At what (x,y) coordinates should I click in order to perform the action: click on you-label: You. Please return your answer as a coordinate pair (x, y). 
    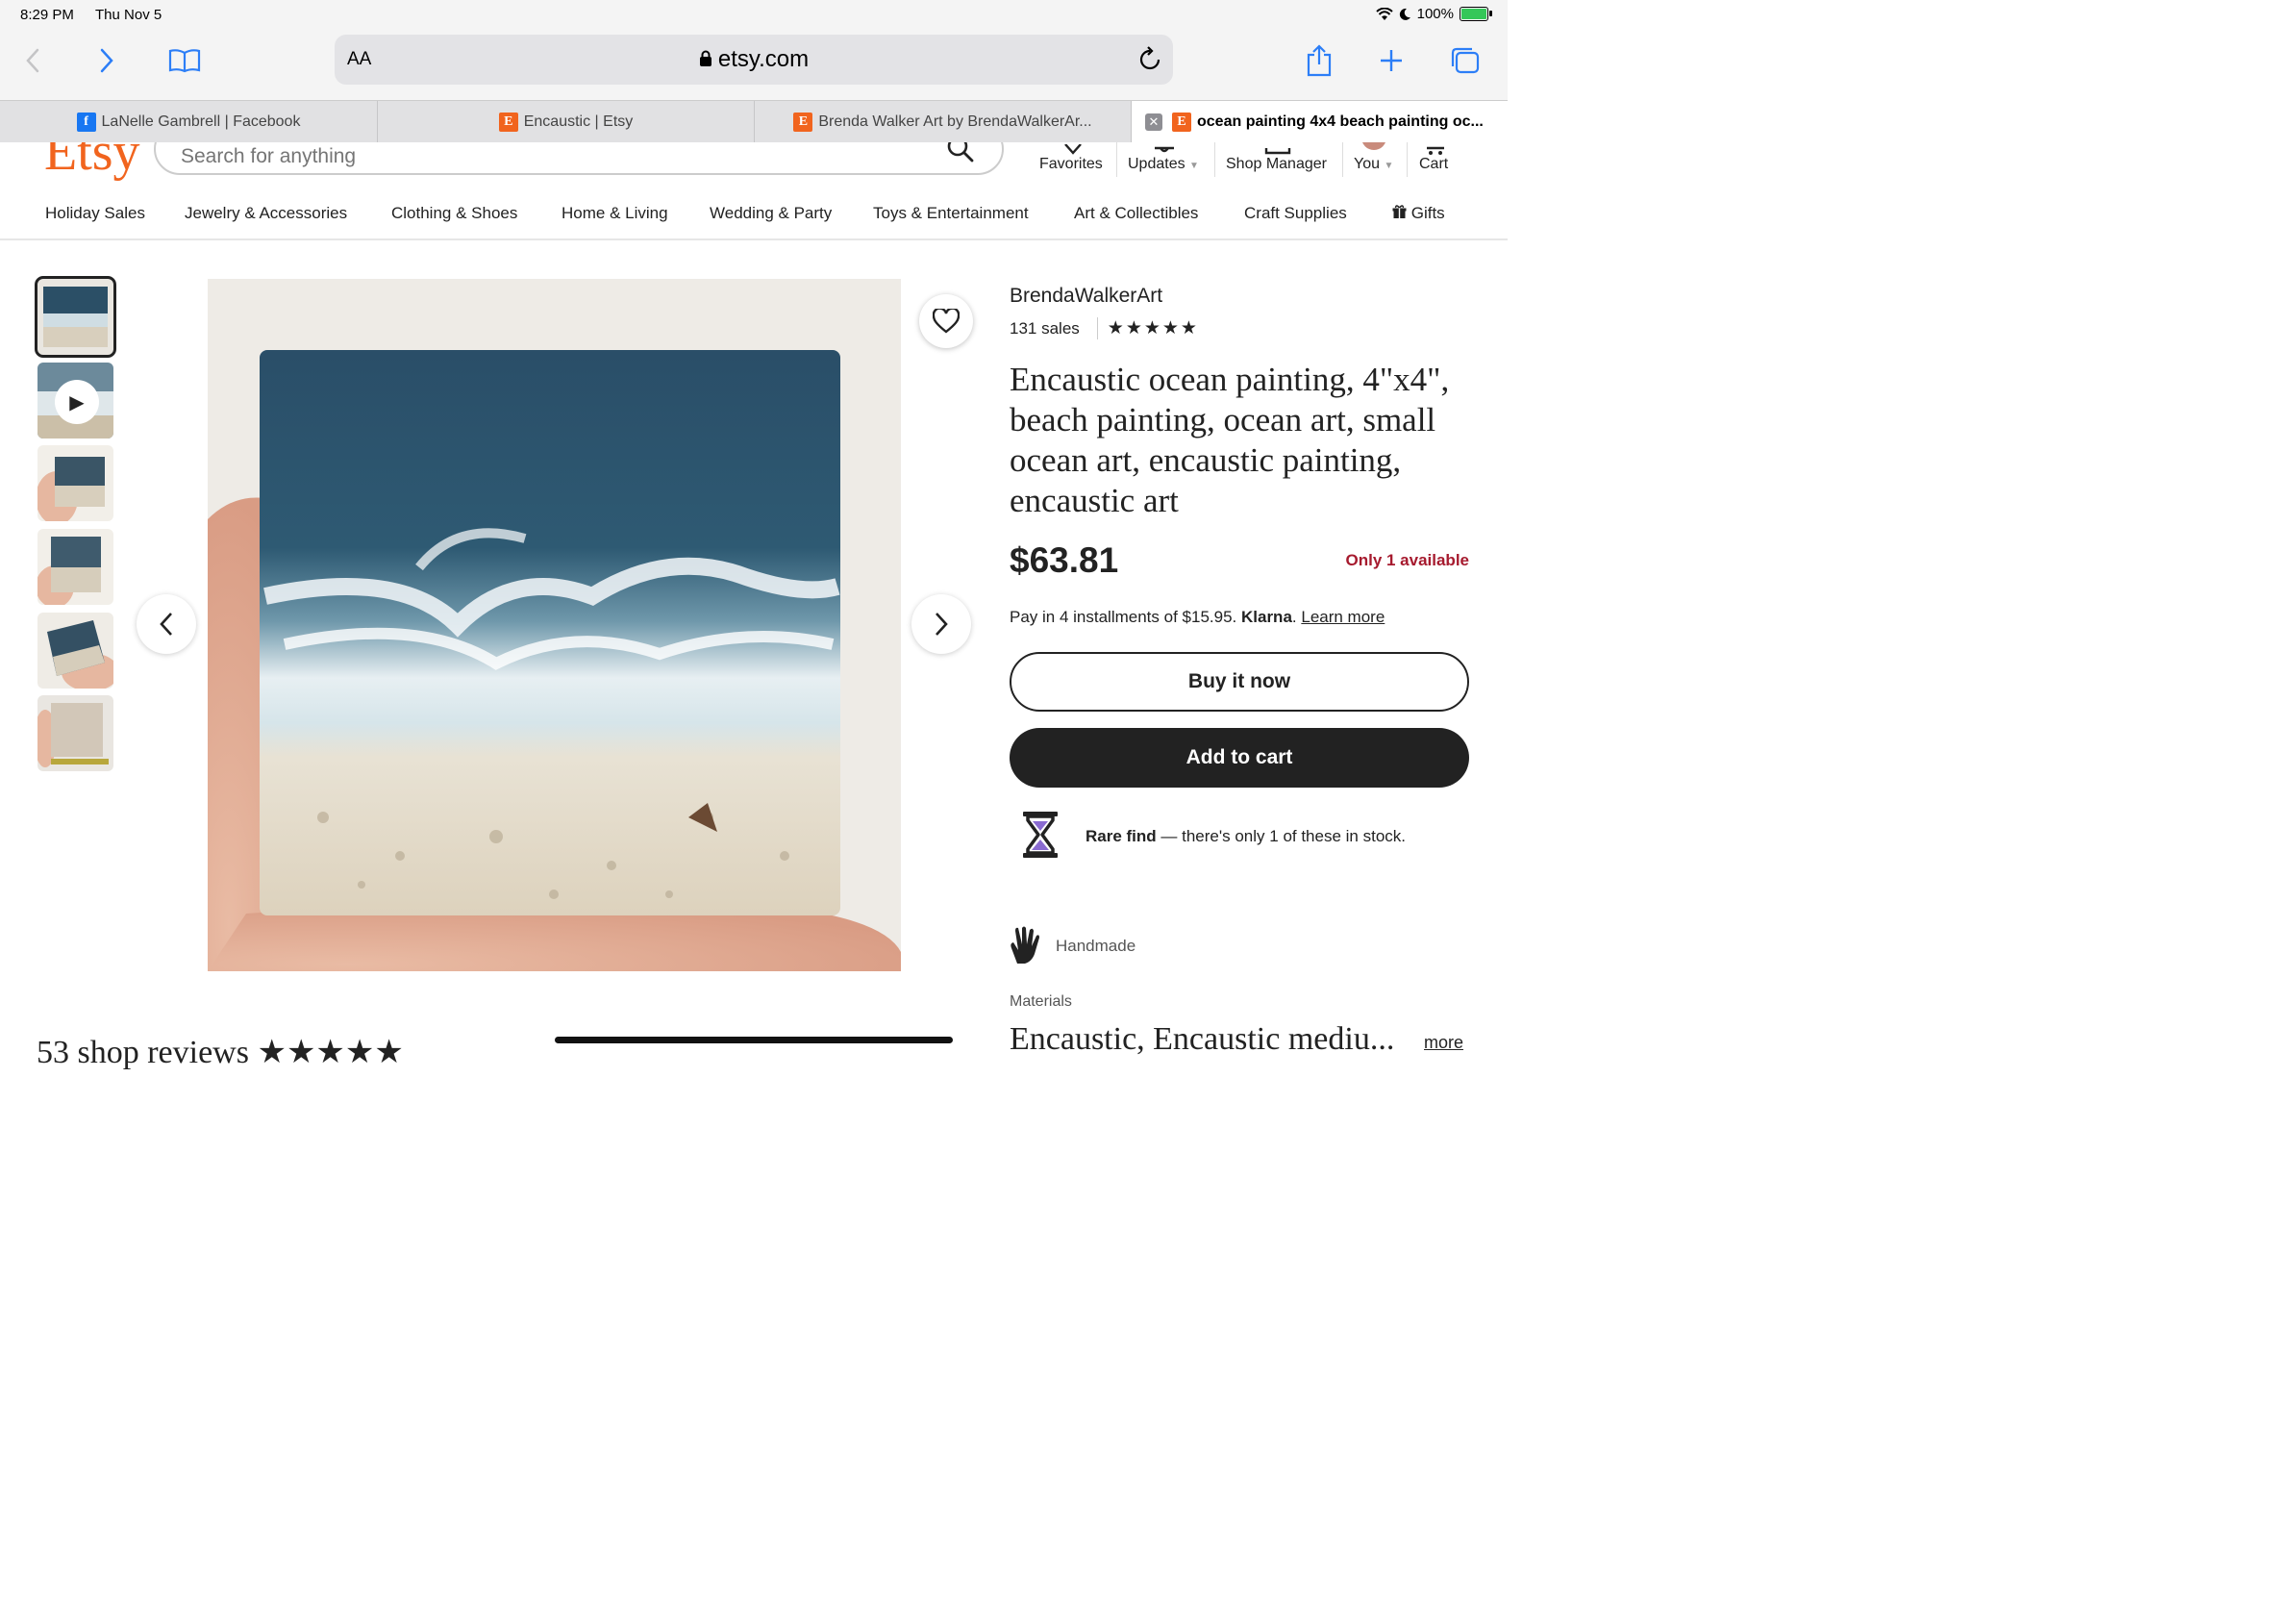
    Looking at the image, I should click on (1367, 164).